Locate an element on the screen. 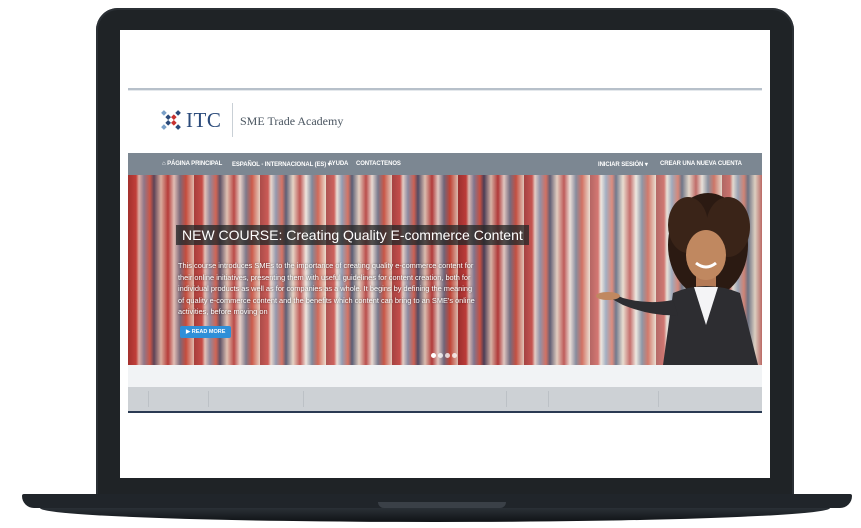  nav-login-dropdown: INICIAR SESIÓN ▾ is located at coordinates (623, 164).